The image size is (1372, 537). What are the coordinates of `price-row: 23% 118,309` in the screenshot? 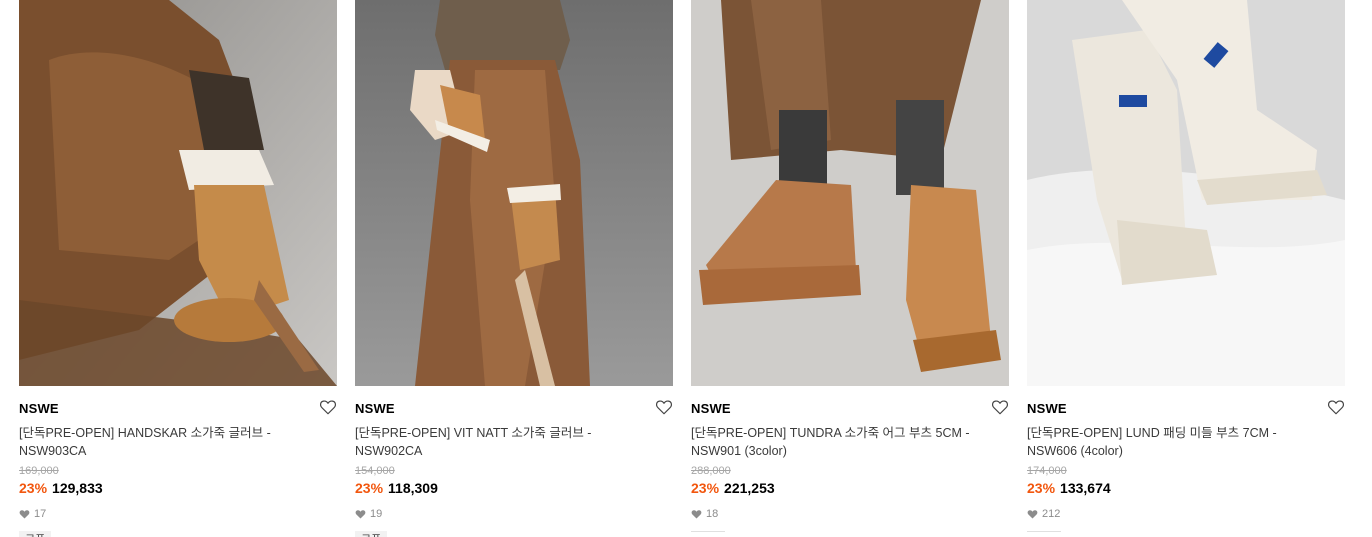 It's located at (514, 488).